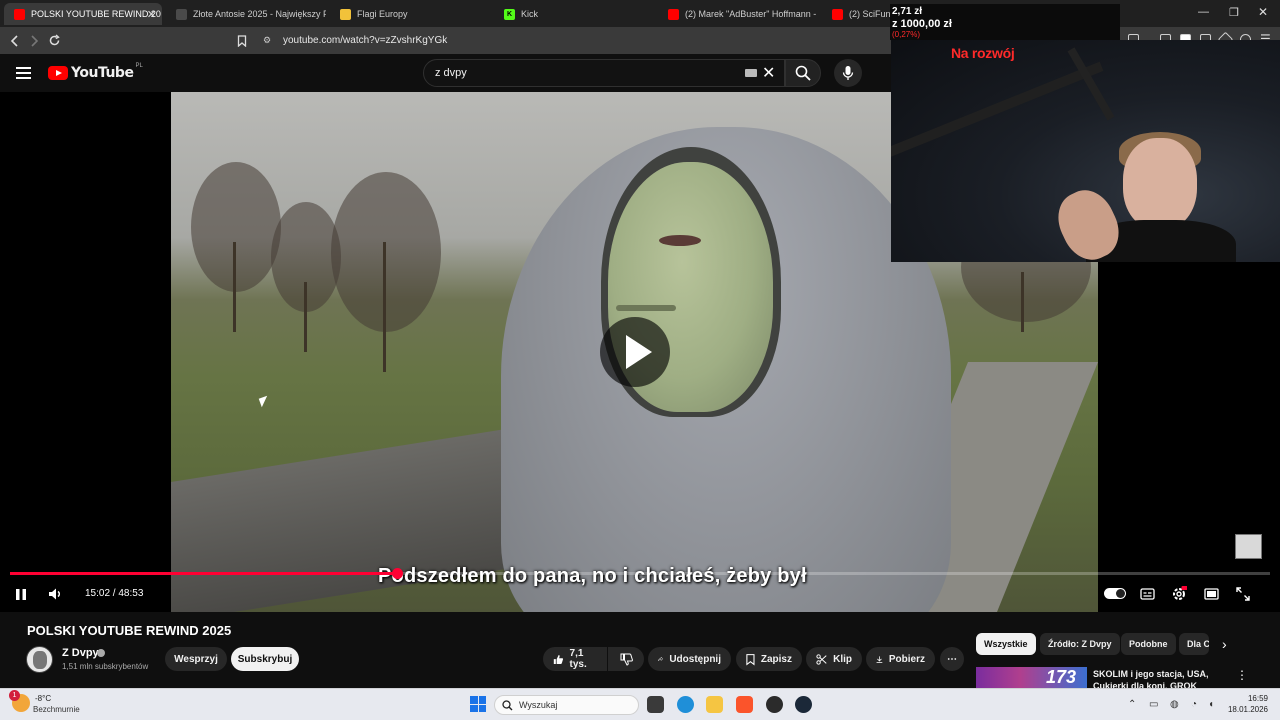  What do you see at coordinates (1196, 704) in the screenshot?
I see `wifi-icon: ◔` at bounding box center [1196, 704].